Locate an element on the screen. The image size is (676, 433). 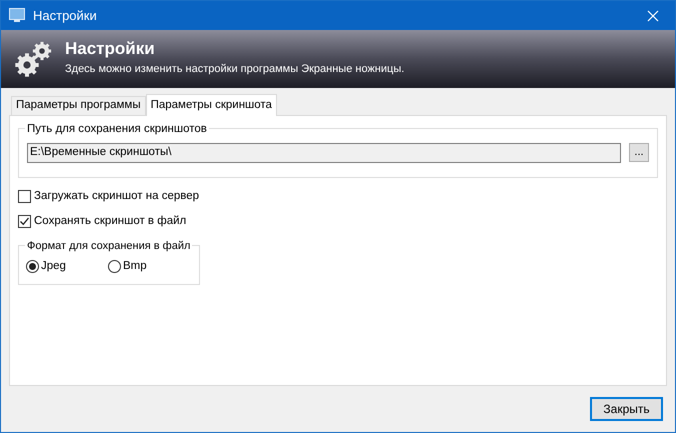
header-subtitle: Здесь можно изменить настройки программы Экранные ножницы. is located at coordinates (234, 70).